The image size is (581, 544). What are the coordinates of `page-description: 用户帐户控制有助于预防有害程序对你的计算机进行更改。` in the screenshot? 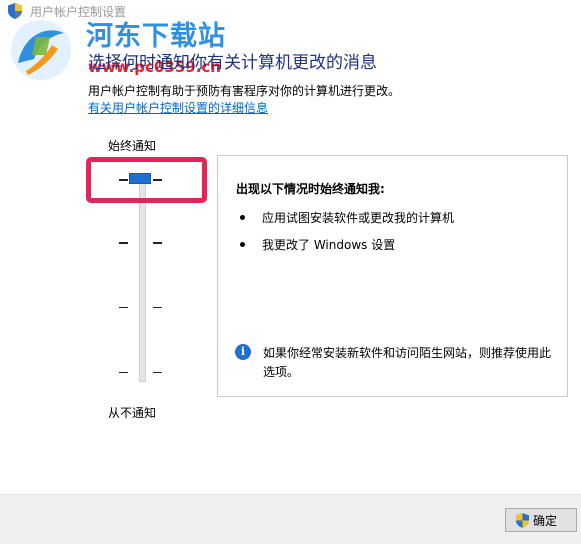 It's located at (244, 91).